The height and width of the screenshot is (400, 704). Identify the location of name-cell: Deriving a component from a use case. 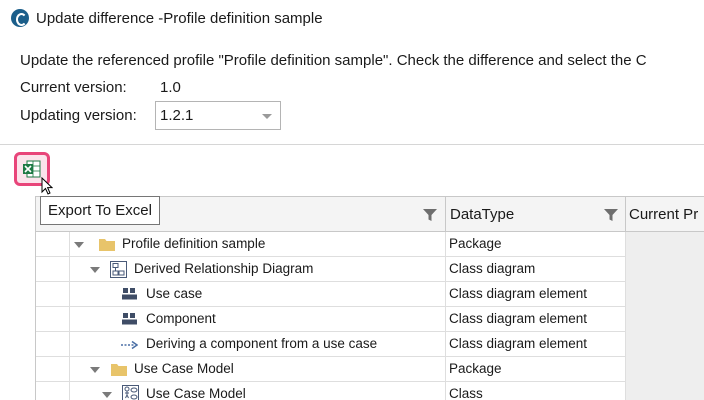
(258, 344).